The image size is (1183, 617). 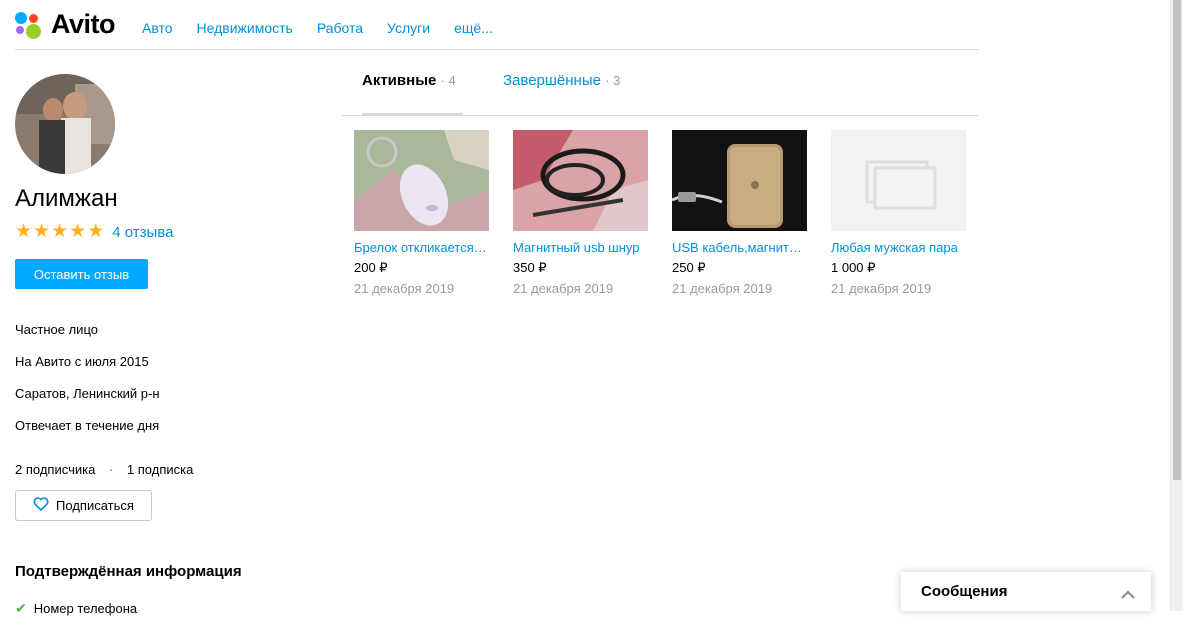 I want to click on tab-active-underline, so click(x=412, y=114).